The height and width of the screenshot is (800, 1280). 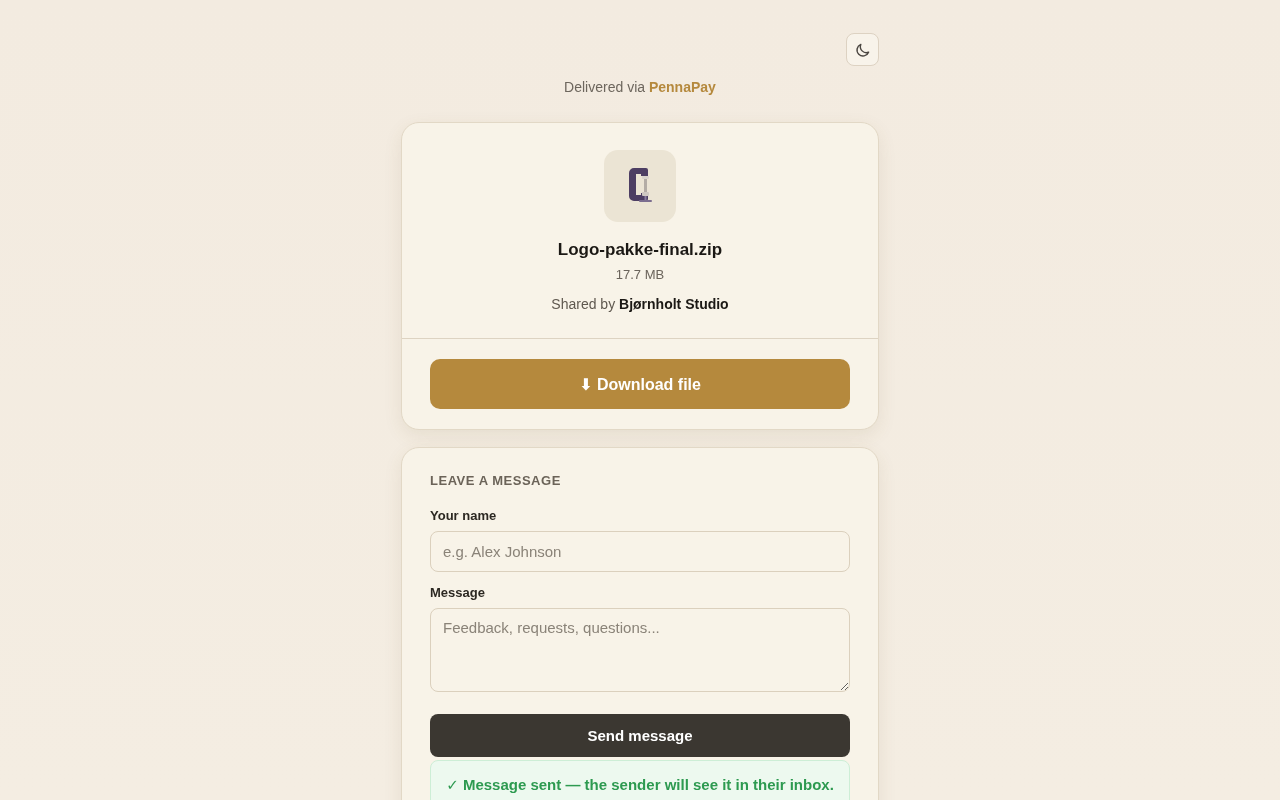 What do you see at coordinates (640, 250) in the screenshot?
I see `file-name: Logo-pakke-final.zip` at bounding box center [640, 250].